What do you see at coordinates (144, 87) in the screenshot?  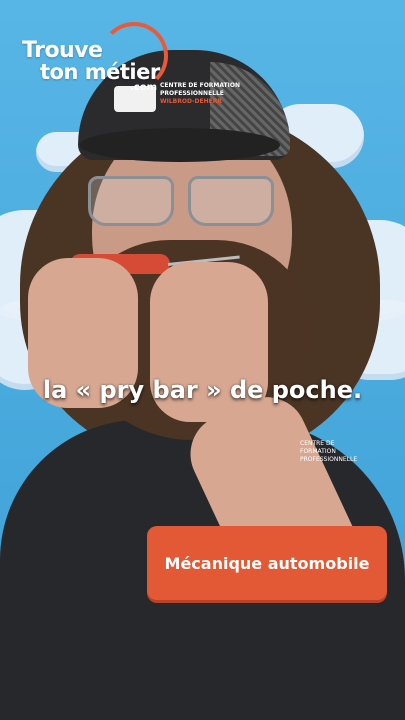 I see `brand-suffix: .com` at bounding box center [144, 87].